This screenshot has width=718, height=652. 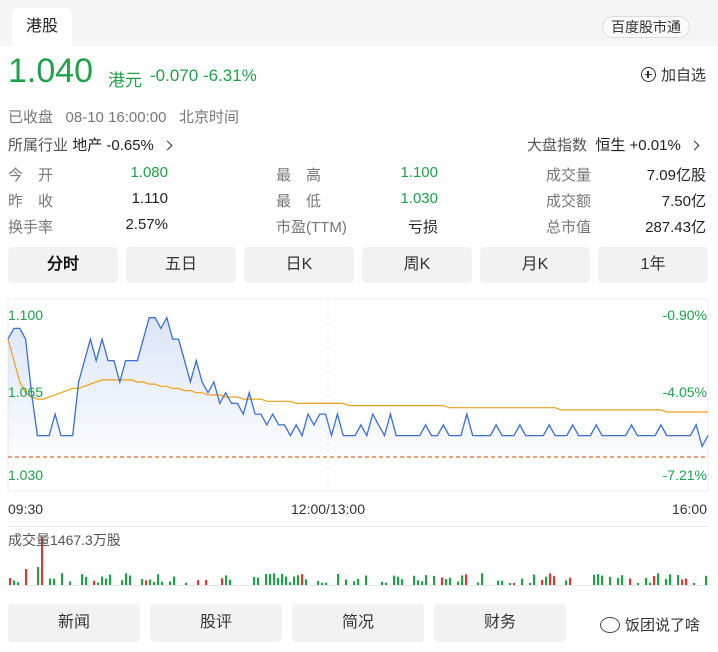 I want to click on watermark: 饭团说了啥, so click(x=649, y=624).